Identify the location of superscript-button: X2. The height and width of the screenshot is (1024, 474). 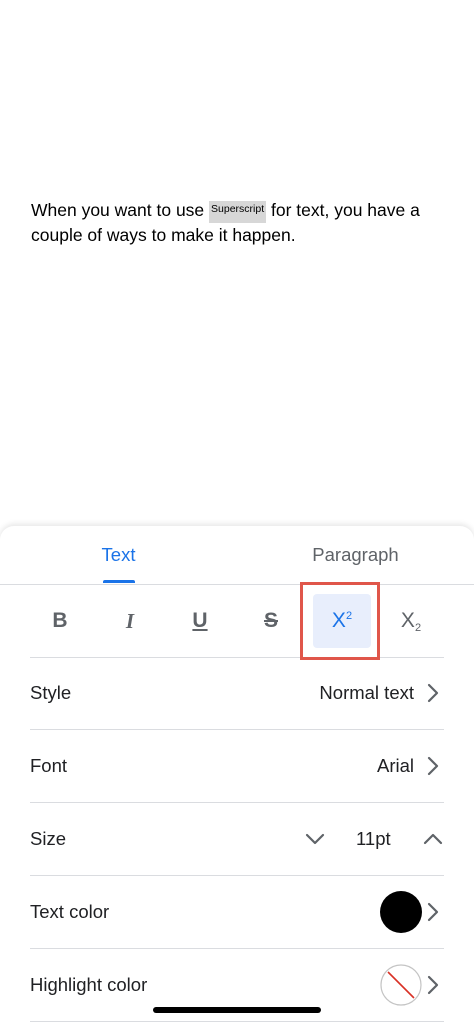
(342, 621).